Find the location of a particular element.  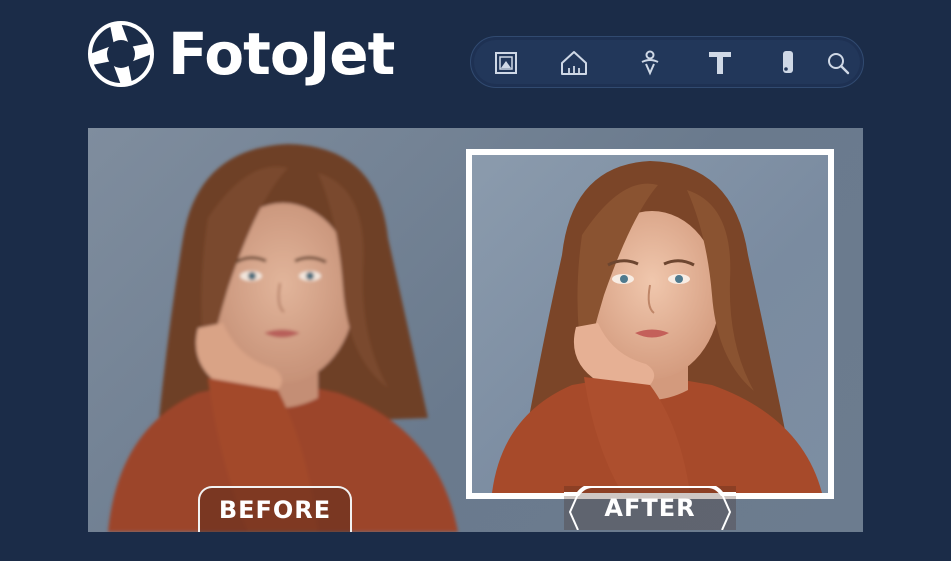

brand-logo: FotoJet is located at coordinates (241, 54).